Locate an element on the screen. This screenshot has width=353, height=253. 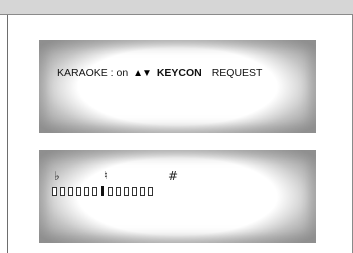
up-down-arrows-icon: ▲▼ is located at coordinates (142, 73).